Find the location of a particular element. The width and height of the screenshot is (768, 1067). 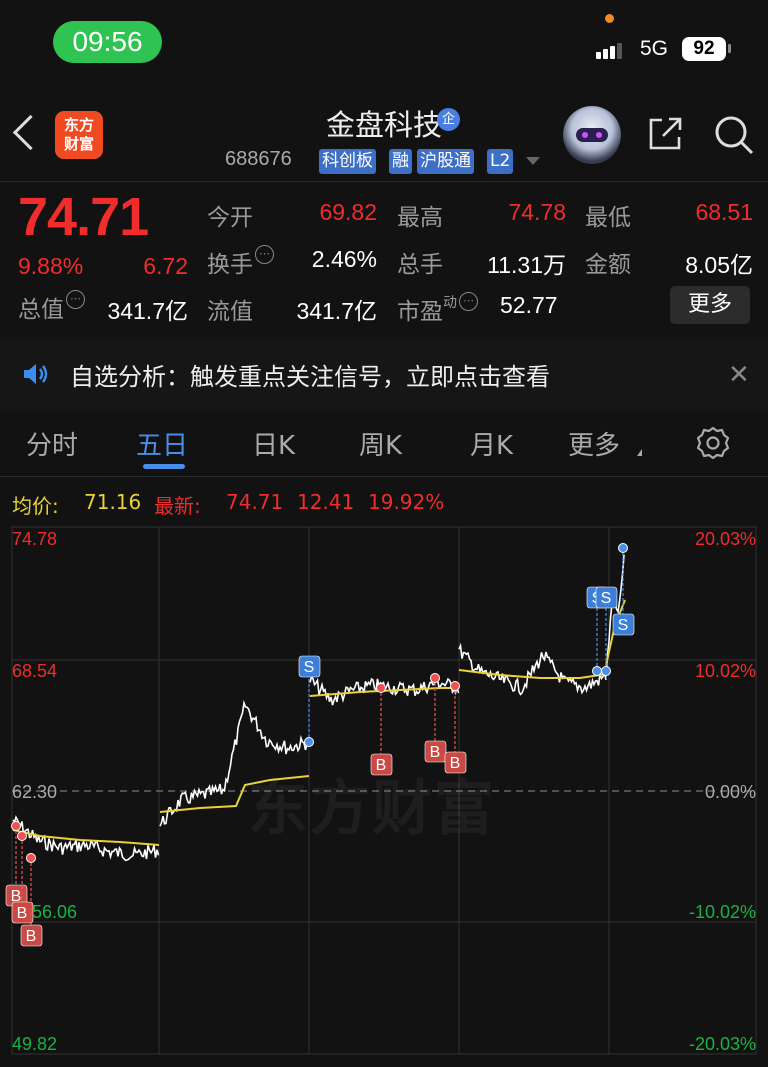

tag-star-market: 科创板 is located at coordinates (347, 161).